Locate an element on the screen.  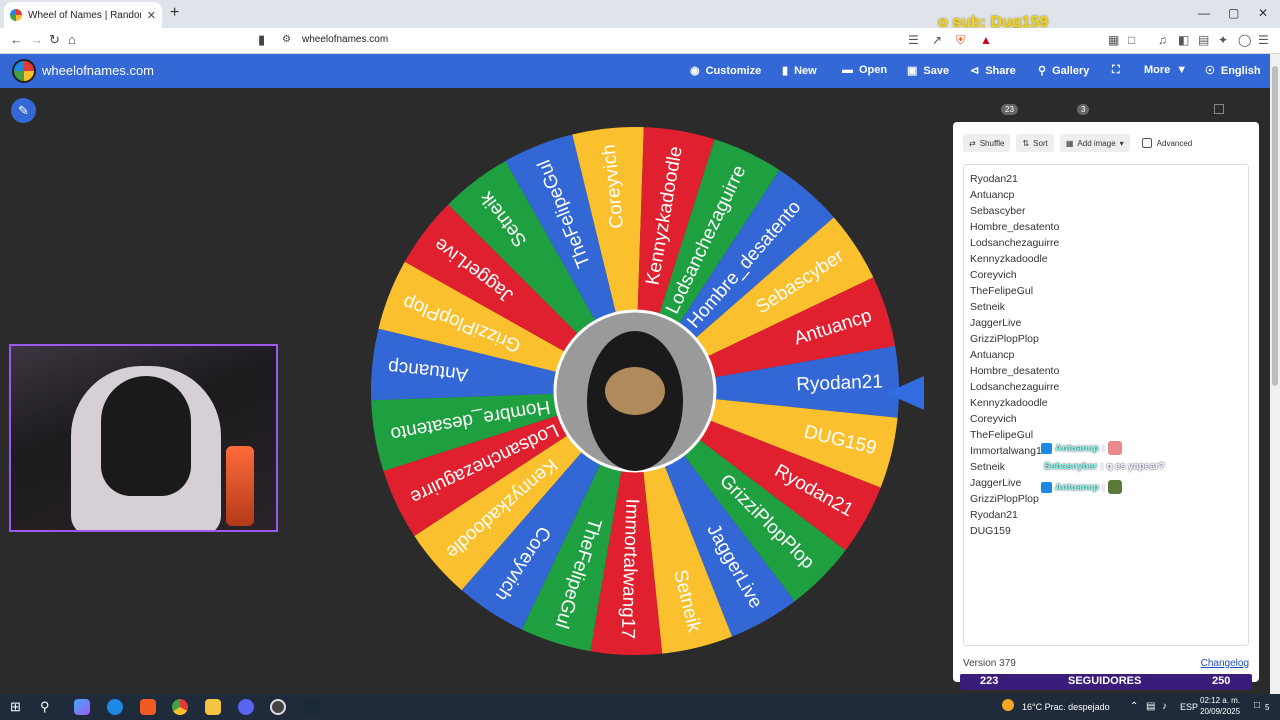
entries-toolbar: ⇄ Shuffle ⇅ Sort ▦ Add image ▾ Advanced is located at coordinates (1077, 143).